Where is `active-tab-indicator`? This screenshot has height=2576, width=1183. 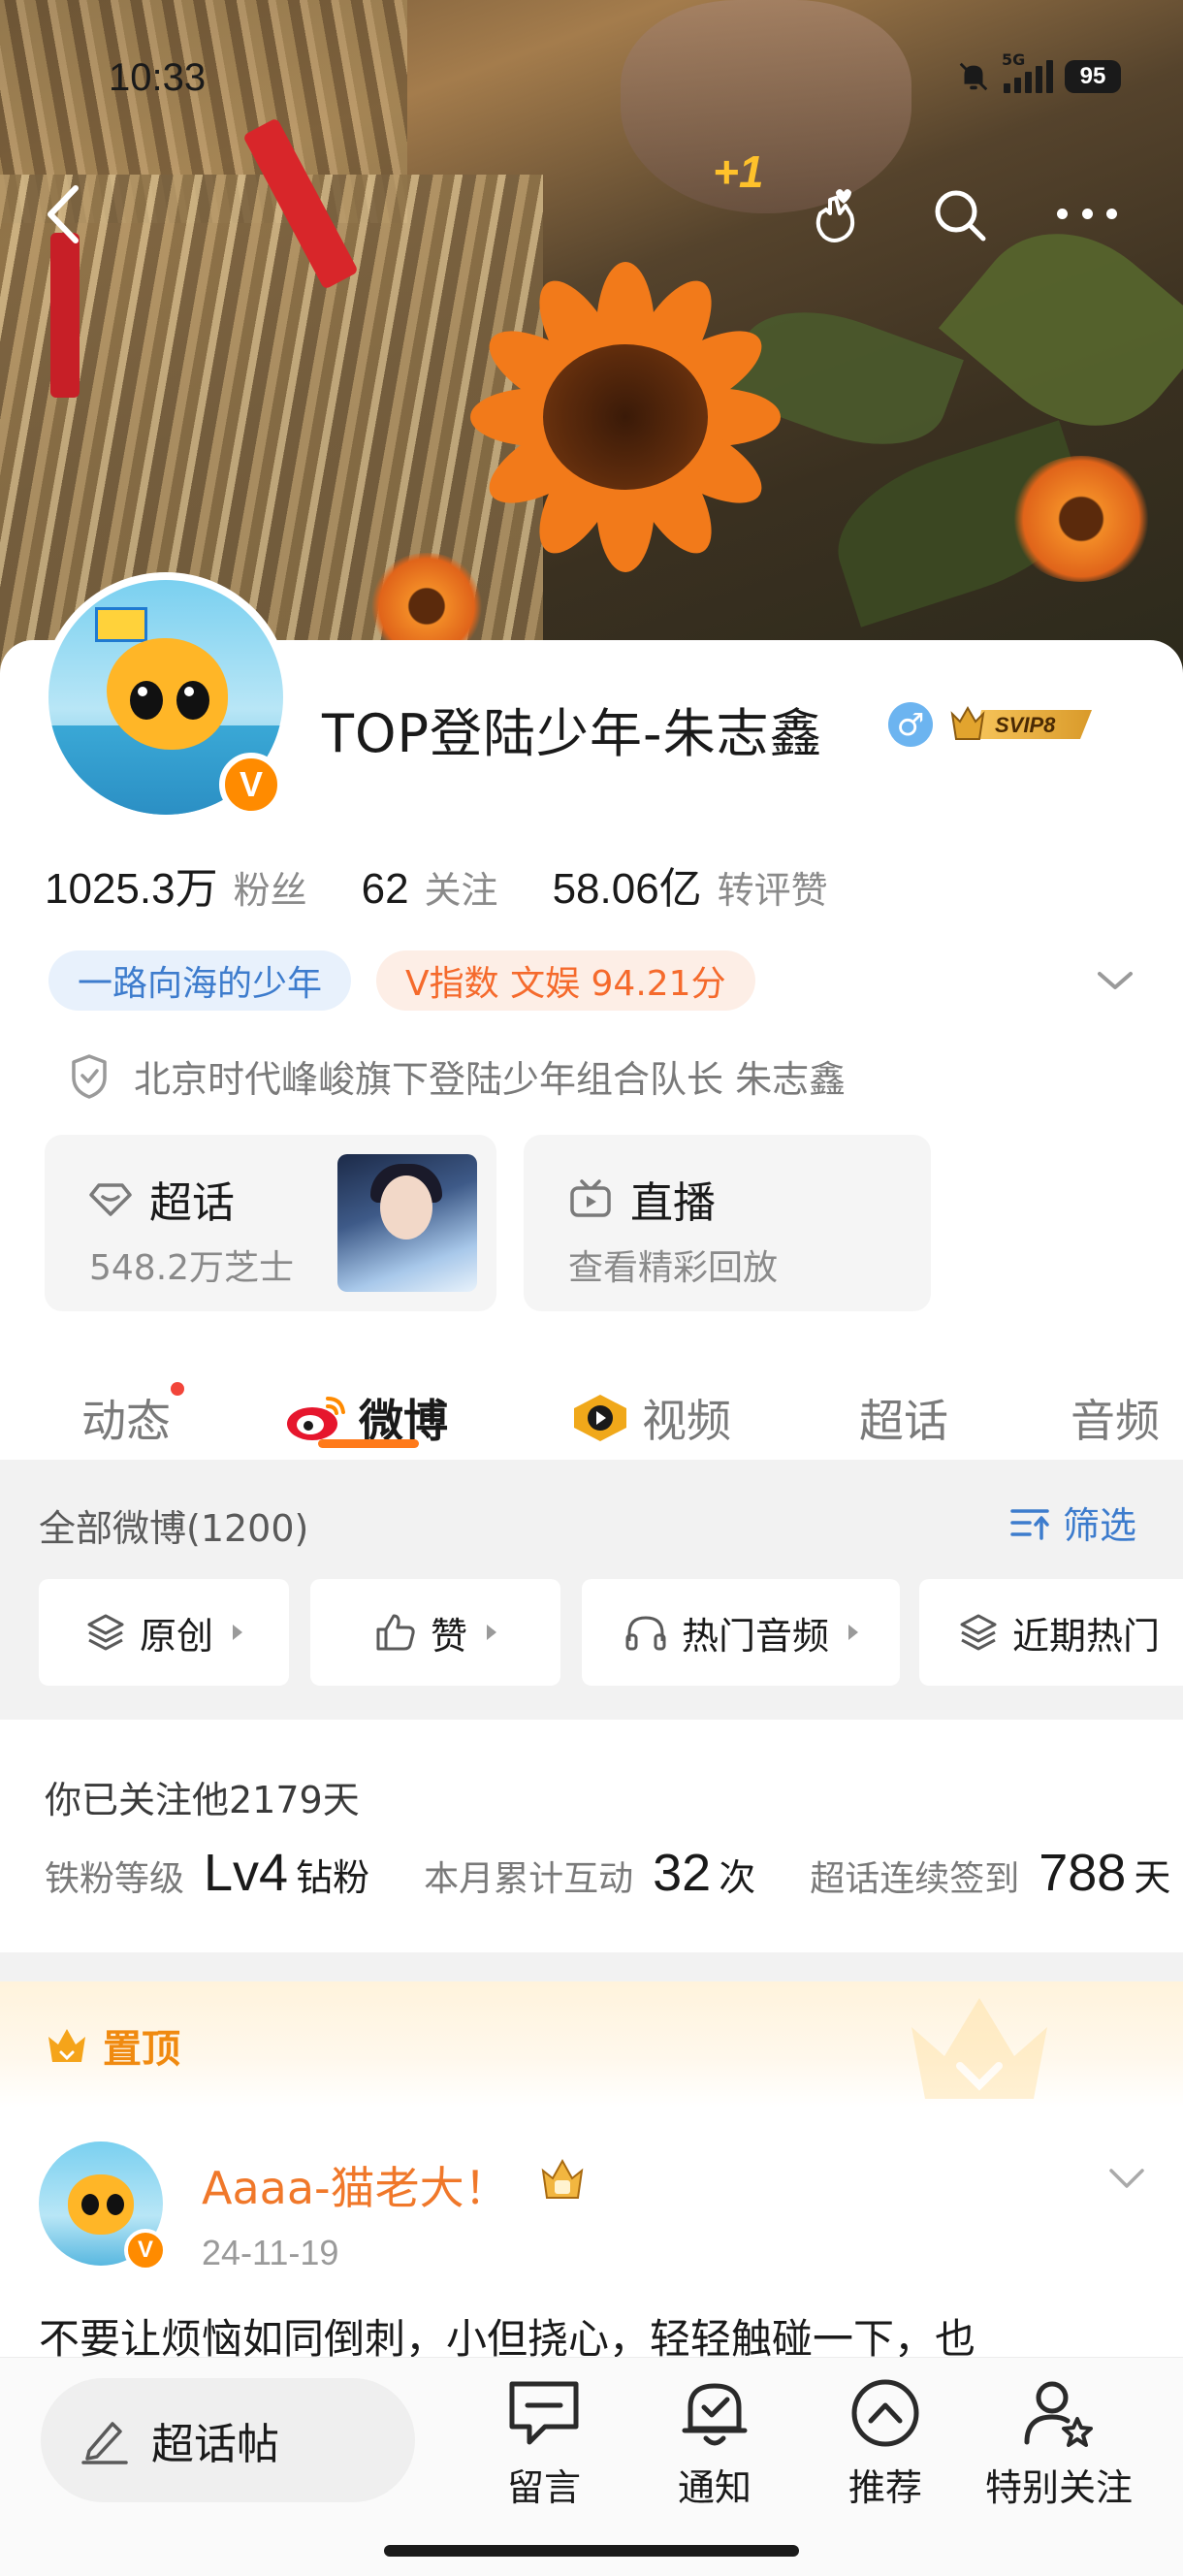 active-tab-indicator is located at coordinates (368, 1443).